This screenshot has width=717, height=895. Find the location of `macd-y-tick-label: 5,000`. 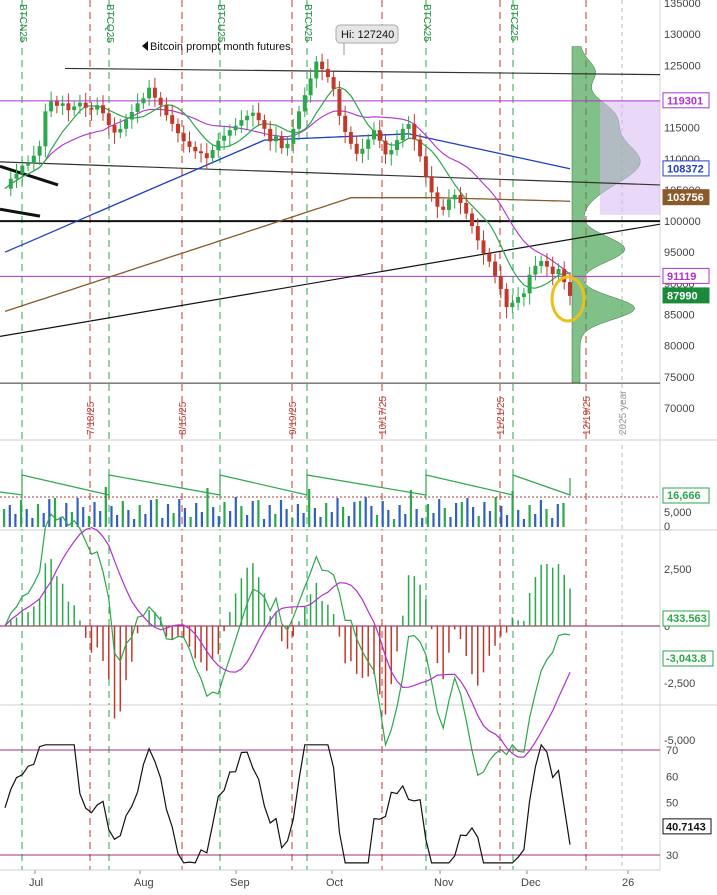

macd-y-tick-label: 5,000 is located at coordinates (678, 513).